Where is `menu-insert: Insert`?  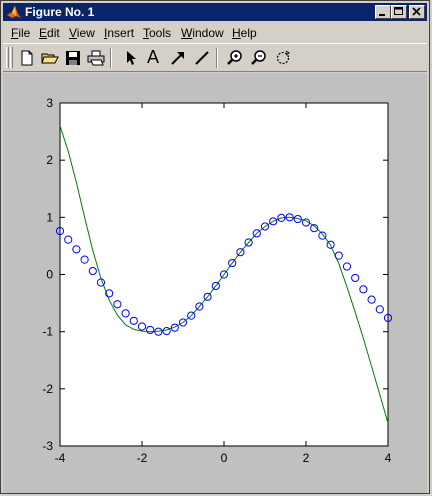
menu-insert: Insert is located at coordinates (119, 33).